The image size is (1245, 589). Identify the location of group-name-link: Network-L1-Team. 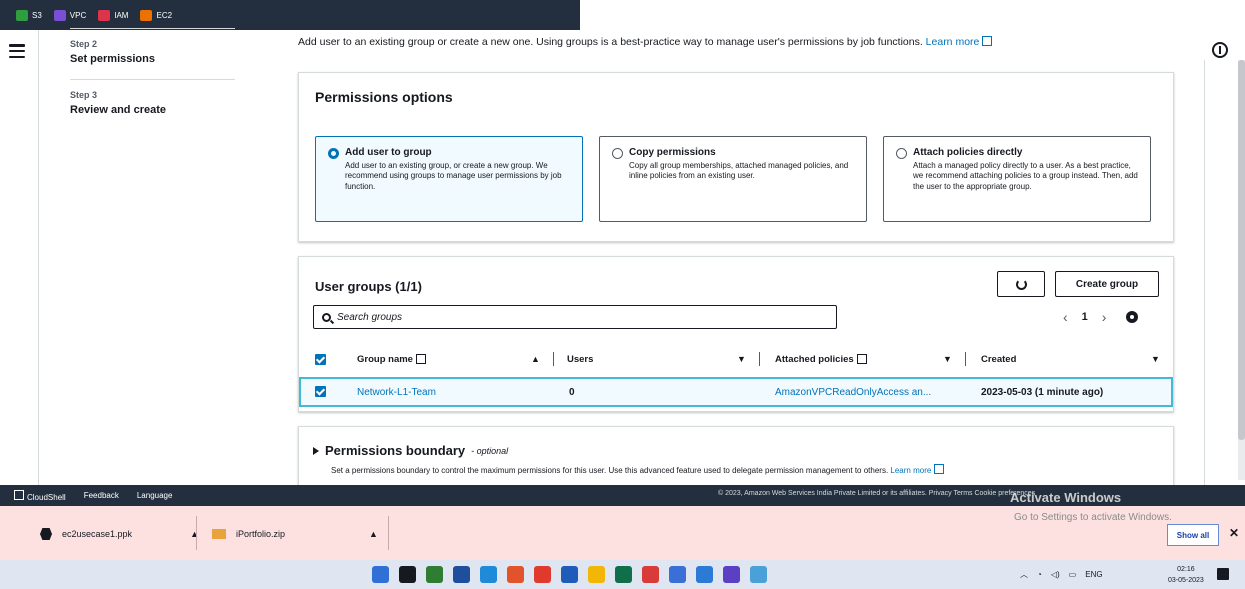
(396, 392).